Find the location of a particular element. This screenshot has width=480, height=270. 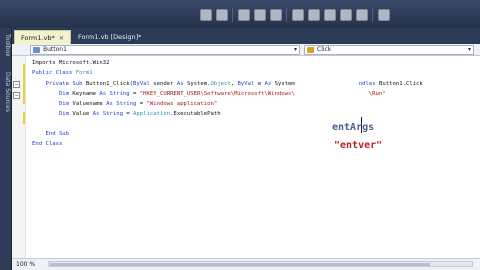

tab-form1-code: Form1.vb* ✕ is located at coordinates (42, 37).